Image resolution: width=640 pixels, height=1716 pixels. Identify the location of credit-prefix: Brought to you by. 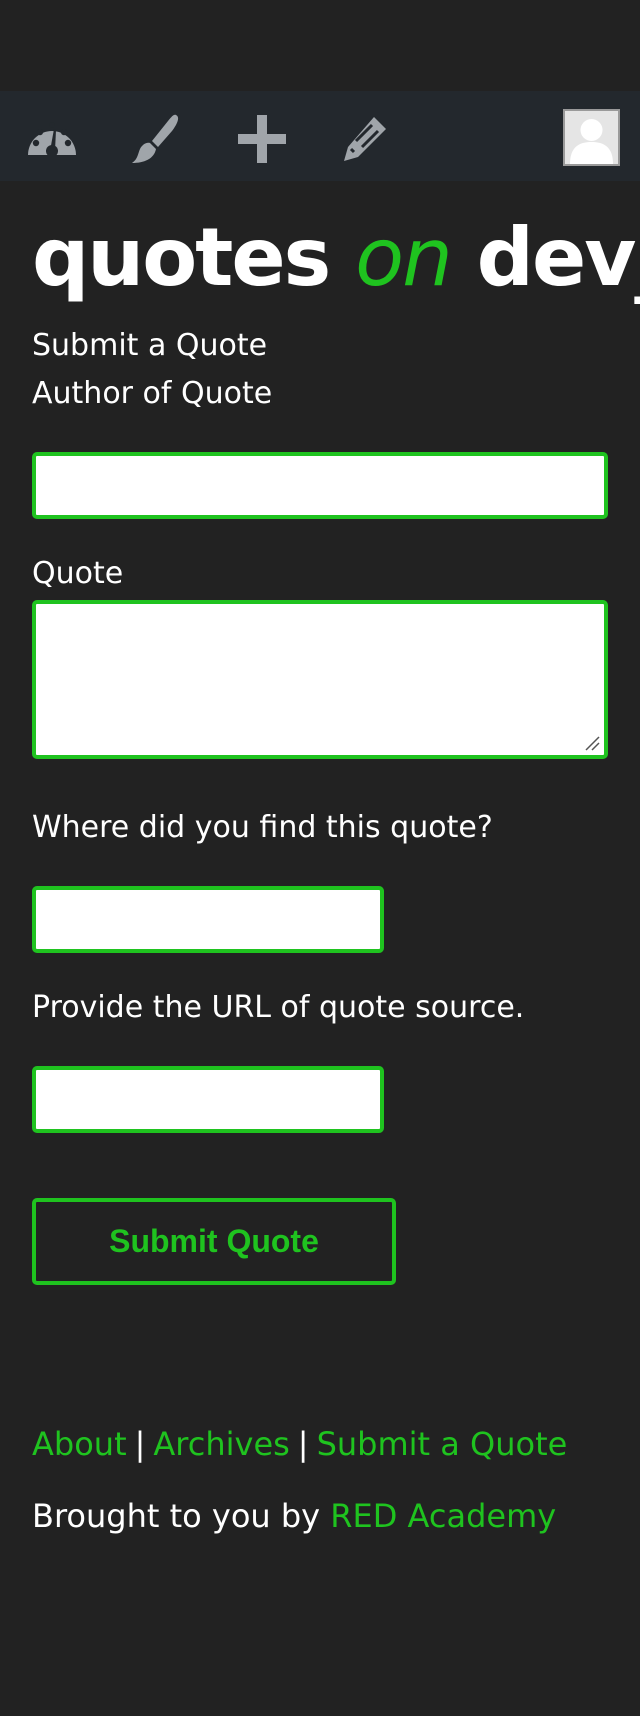
(176, 1516).